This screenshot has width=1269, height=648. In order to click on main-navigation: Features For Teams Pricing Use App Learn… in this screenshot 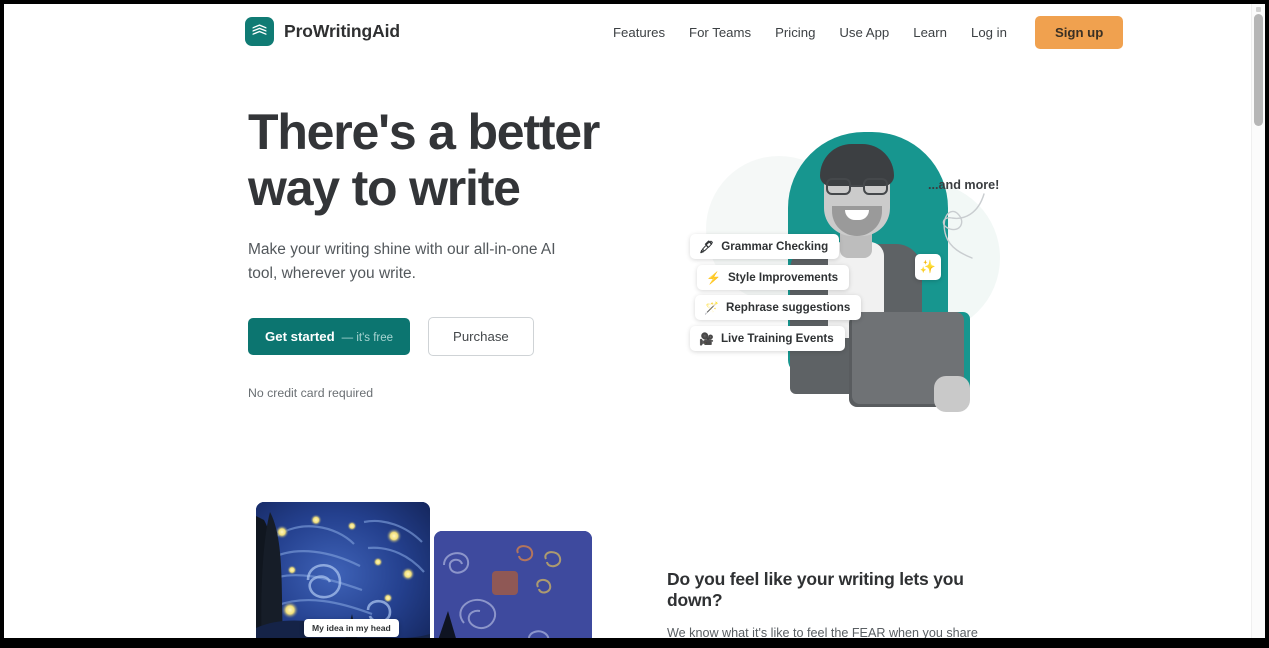, I will do `click(862, 32)`.